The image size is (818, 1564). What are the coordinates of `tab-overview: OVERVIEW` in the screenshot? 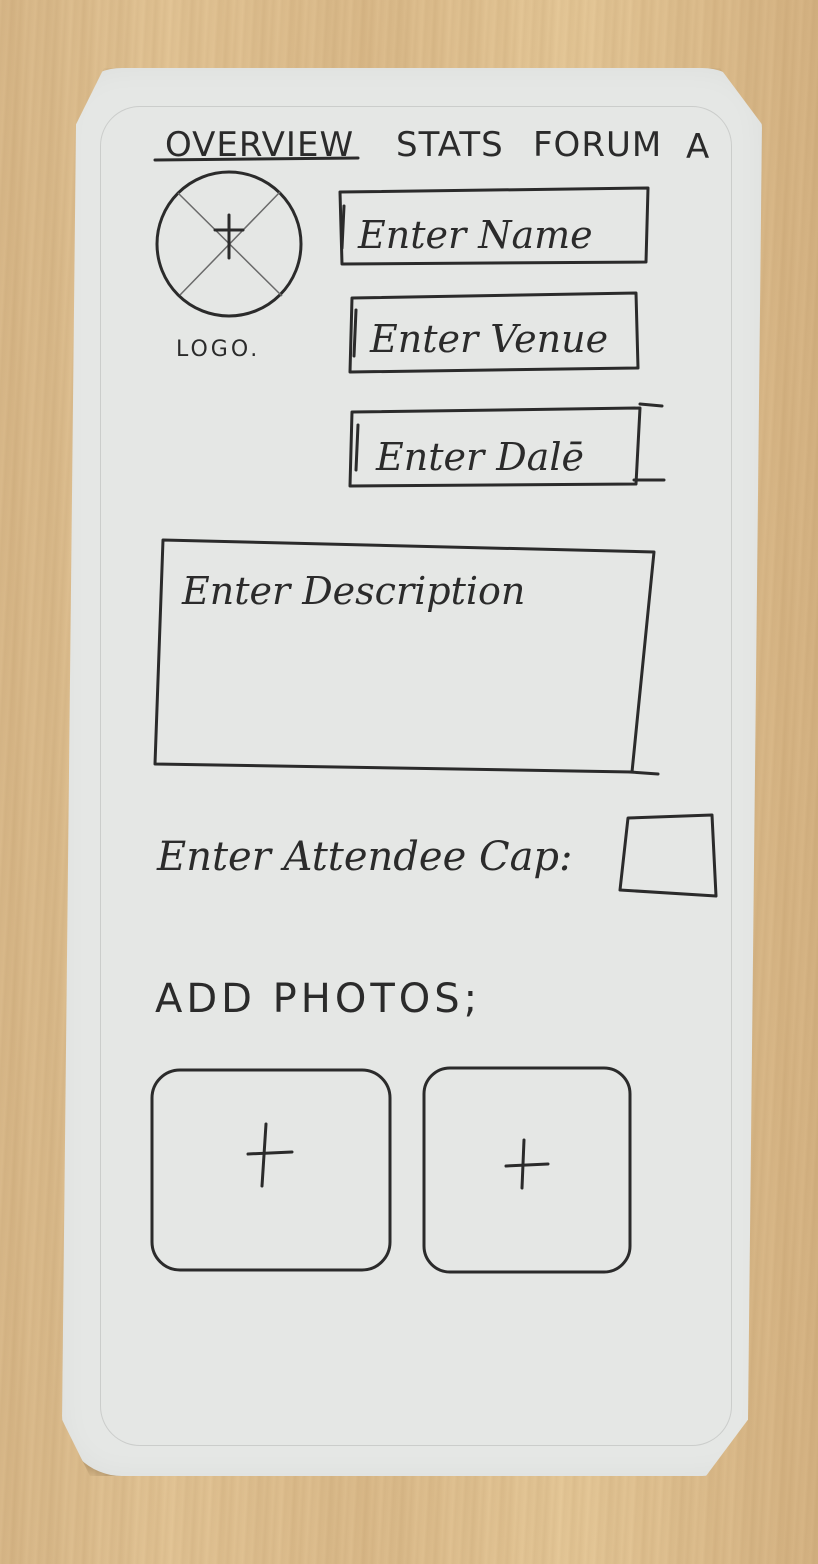 It's located at (256, 145).